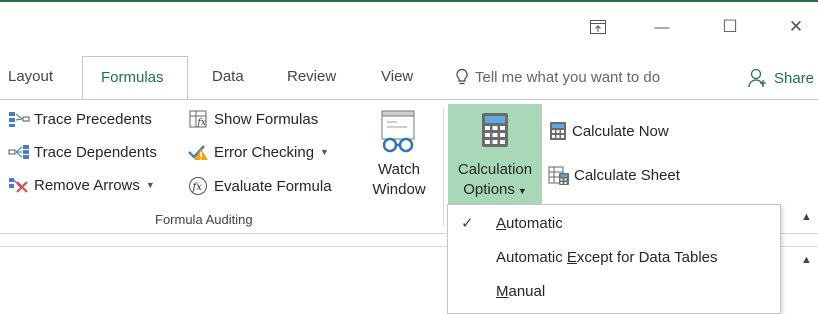 This screenshot has height=314, width=818. Describe the element at coordinates (228, 76) in the screenshot. I see `tab-data: Data` at that location.